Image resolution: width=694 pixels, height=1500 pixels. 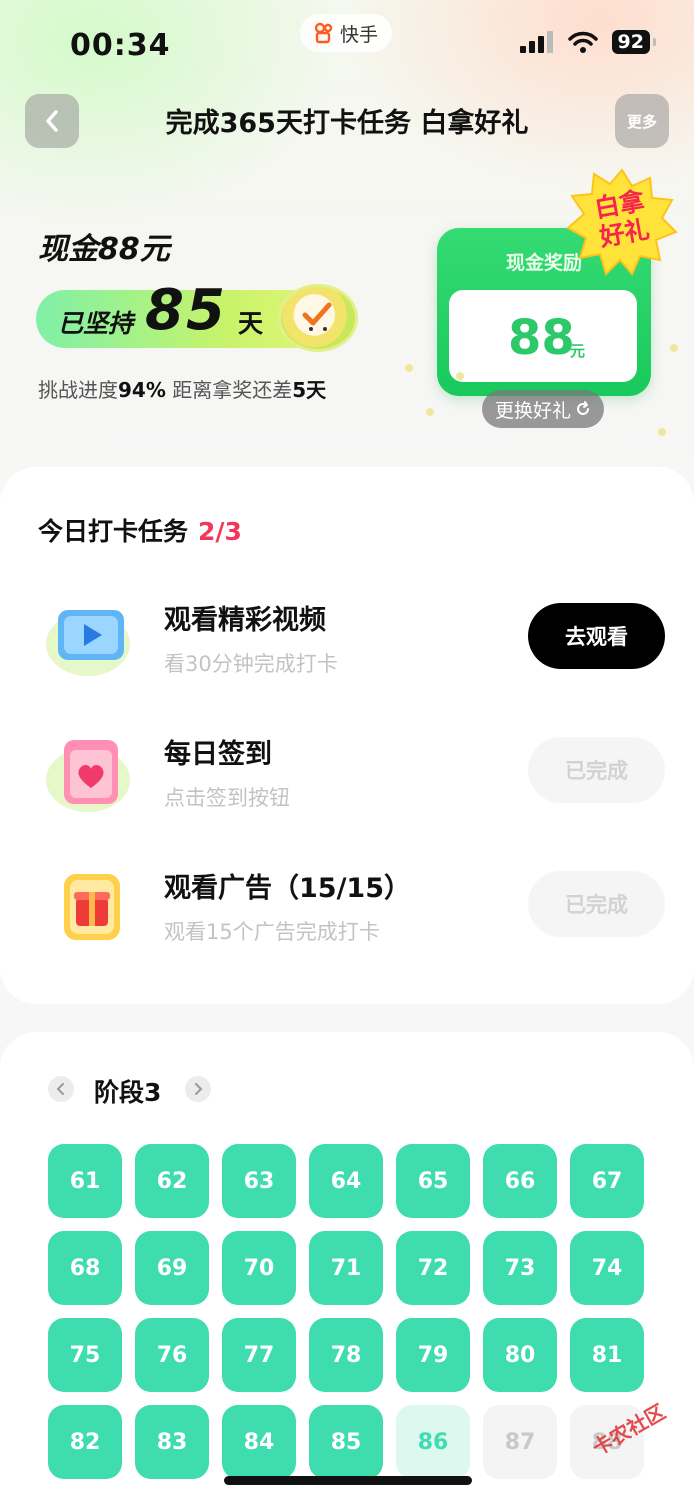 I want to click on status-time: 00:34, so click(x=120, y=45).